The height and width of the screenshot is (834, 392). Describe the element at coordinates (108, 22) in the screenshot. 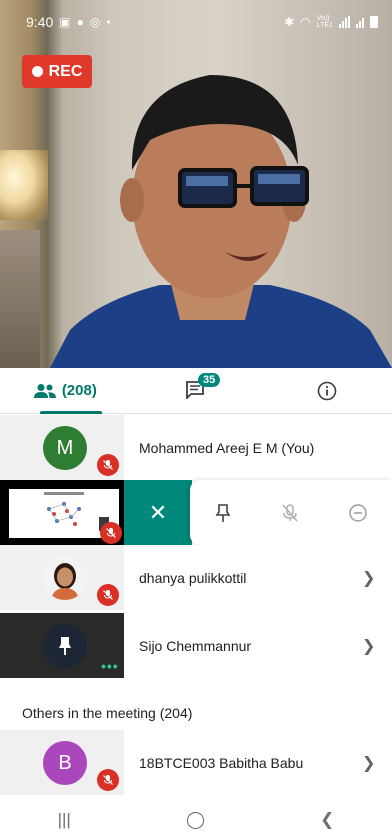

I see `more-notifications-icon: •` at that location.